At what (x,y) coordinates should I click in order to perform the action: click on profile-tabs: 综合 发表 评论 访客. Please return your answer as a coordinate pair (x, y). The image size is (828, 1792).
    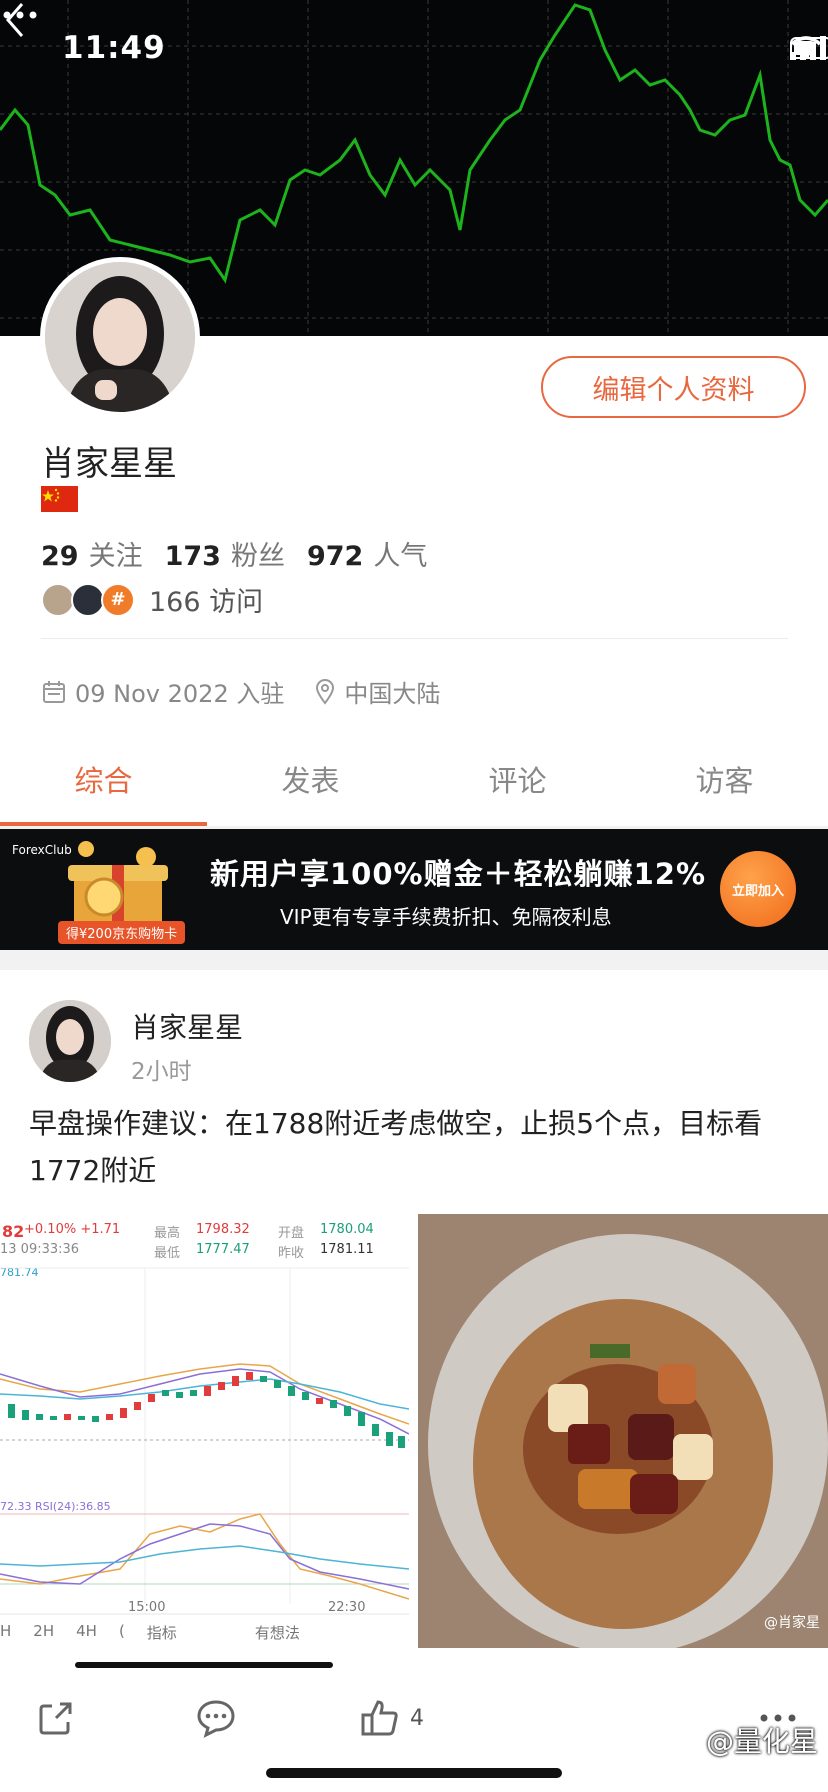
    Looking at the image, I should click on (414, 787).